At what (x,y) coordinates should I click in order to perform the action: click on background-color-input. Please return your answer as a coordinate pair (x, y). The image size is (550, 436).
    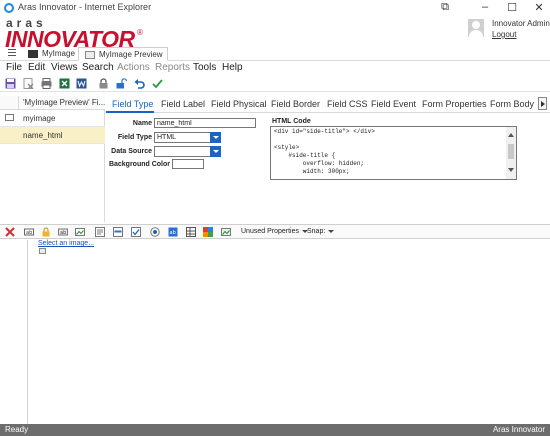
    Looking at the image, I should click on (188, 164).